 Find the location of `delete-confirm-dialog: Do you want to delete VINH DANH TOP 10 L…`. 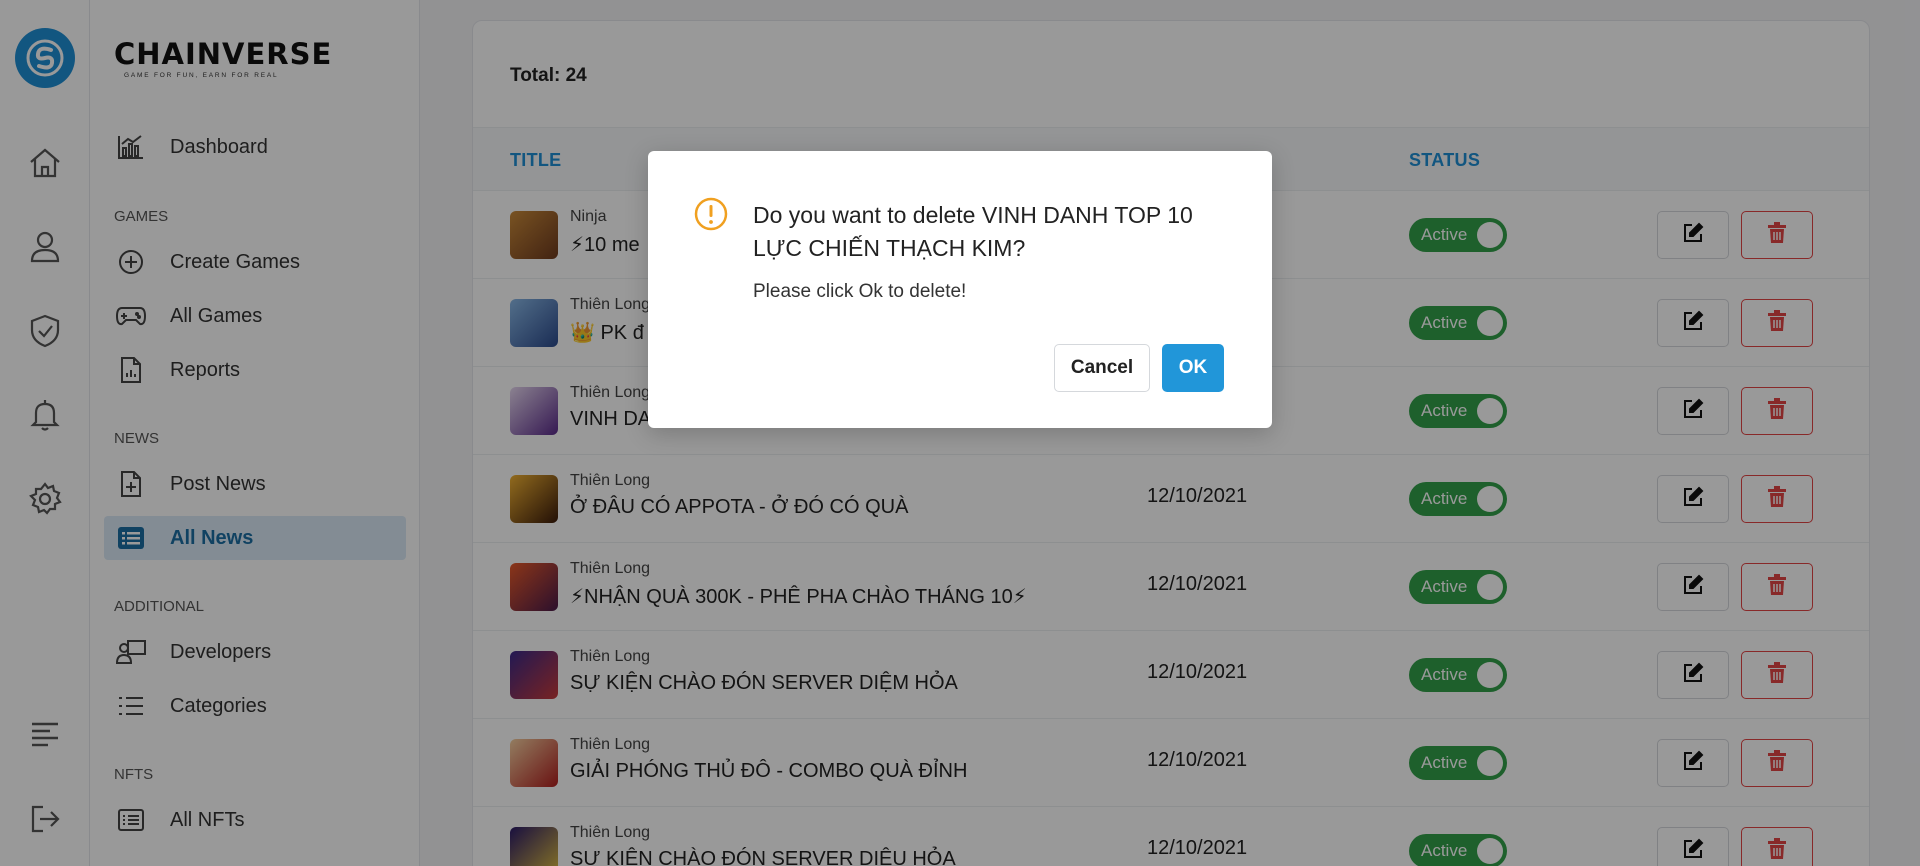

delete-confirm-dialog: Do you want to delete VINH DANH TOP 10 L… is located at coordinates (960, 289).